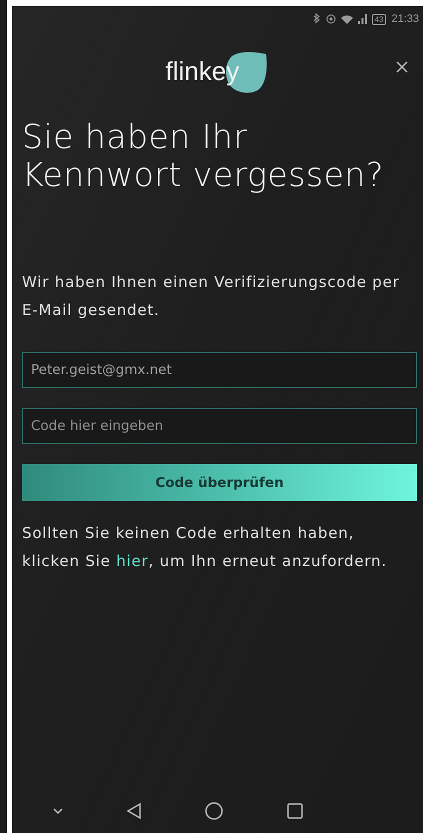 The image size is (423, 833). Describe the element at coordinates (58, 811) in the screenshot. I see `collapse-icon` at that location.